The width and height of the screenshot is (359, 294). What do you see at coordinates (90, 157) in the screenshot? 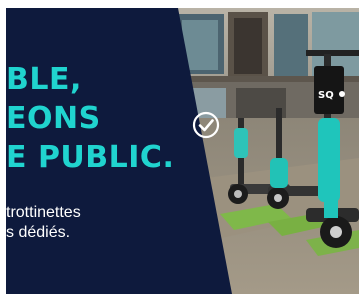
I see `headline-line-3: E PUBLIC.` at bounding box center [90, 157].